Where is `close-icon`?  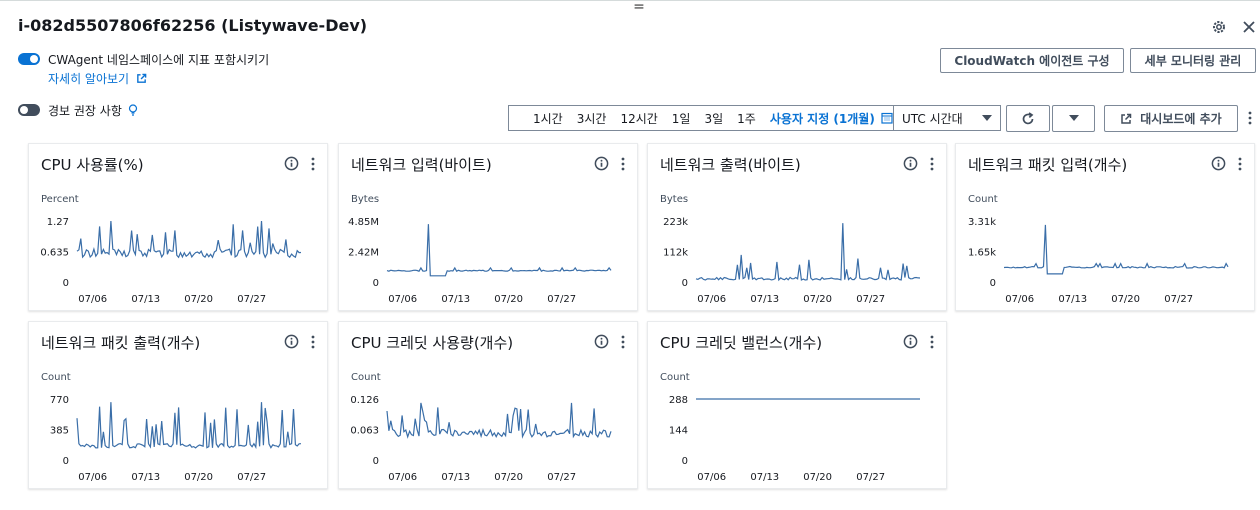
close-icon is located at coordinates (1249, 27).